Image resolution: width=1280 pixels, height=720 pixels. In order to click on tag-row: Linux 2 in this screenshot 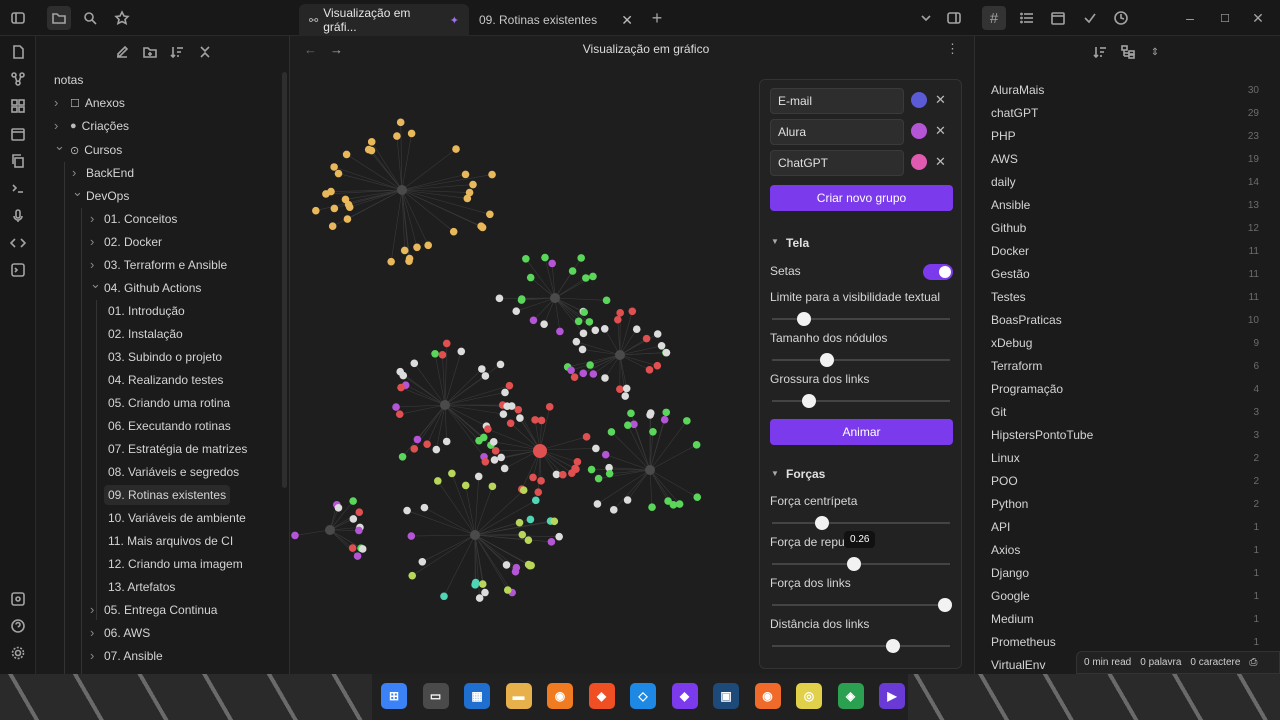, I will do `click(1125, 458)`.